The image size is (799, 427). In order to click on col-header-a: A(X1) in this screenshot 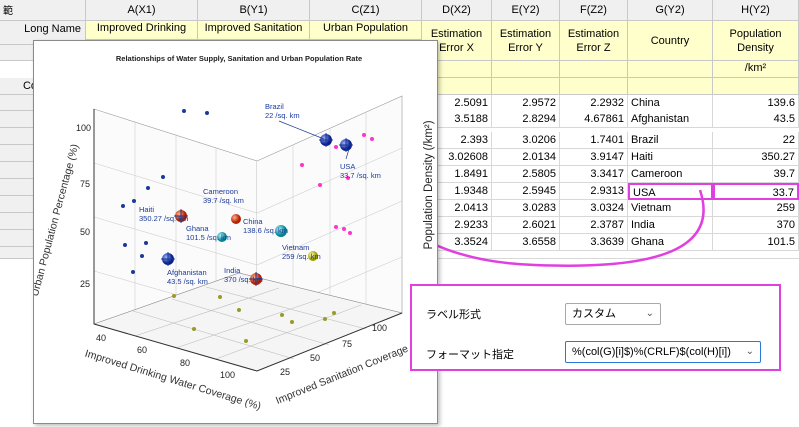, I will do `click(142, 10)`.